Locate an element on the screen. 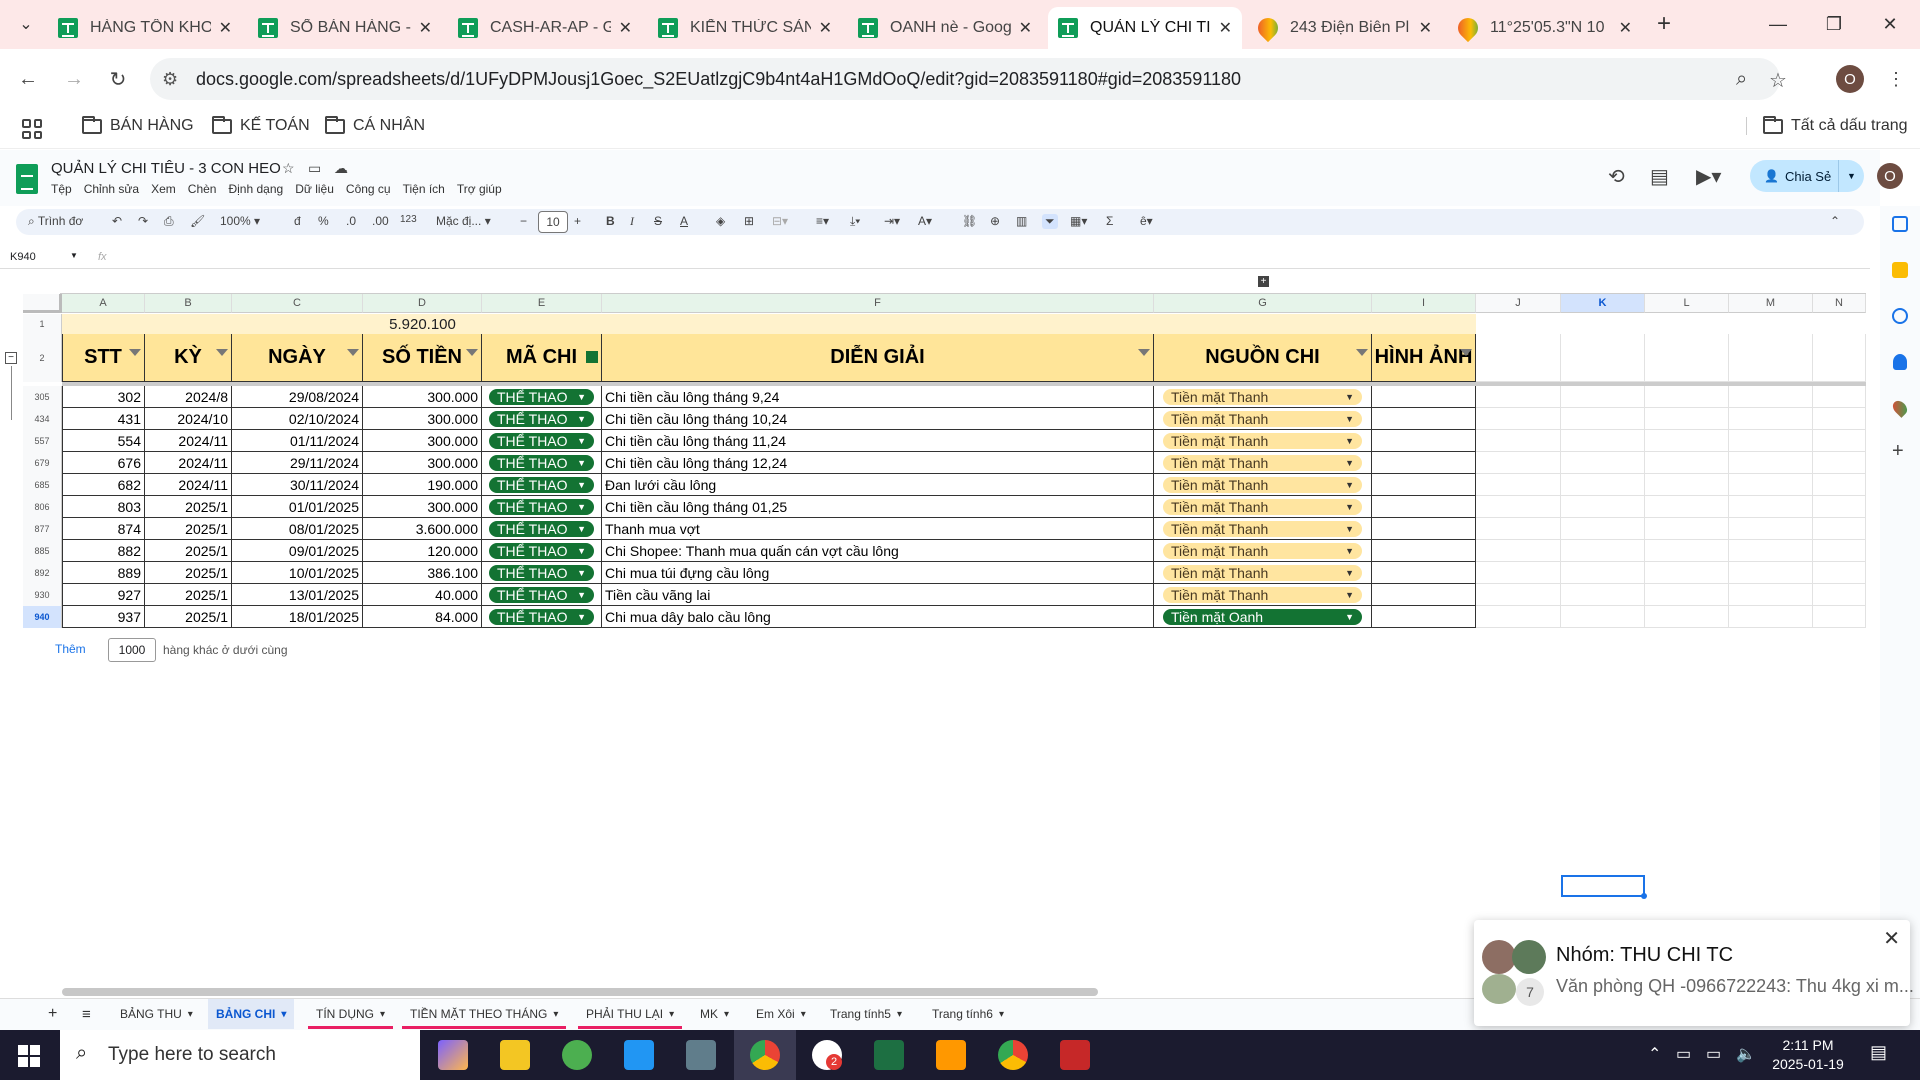 The height and width of the screenshot is (1080, 1920). maps-side-icon is located at coordinates (1900, 408).